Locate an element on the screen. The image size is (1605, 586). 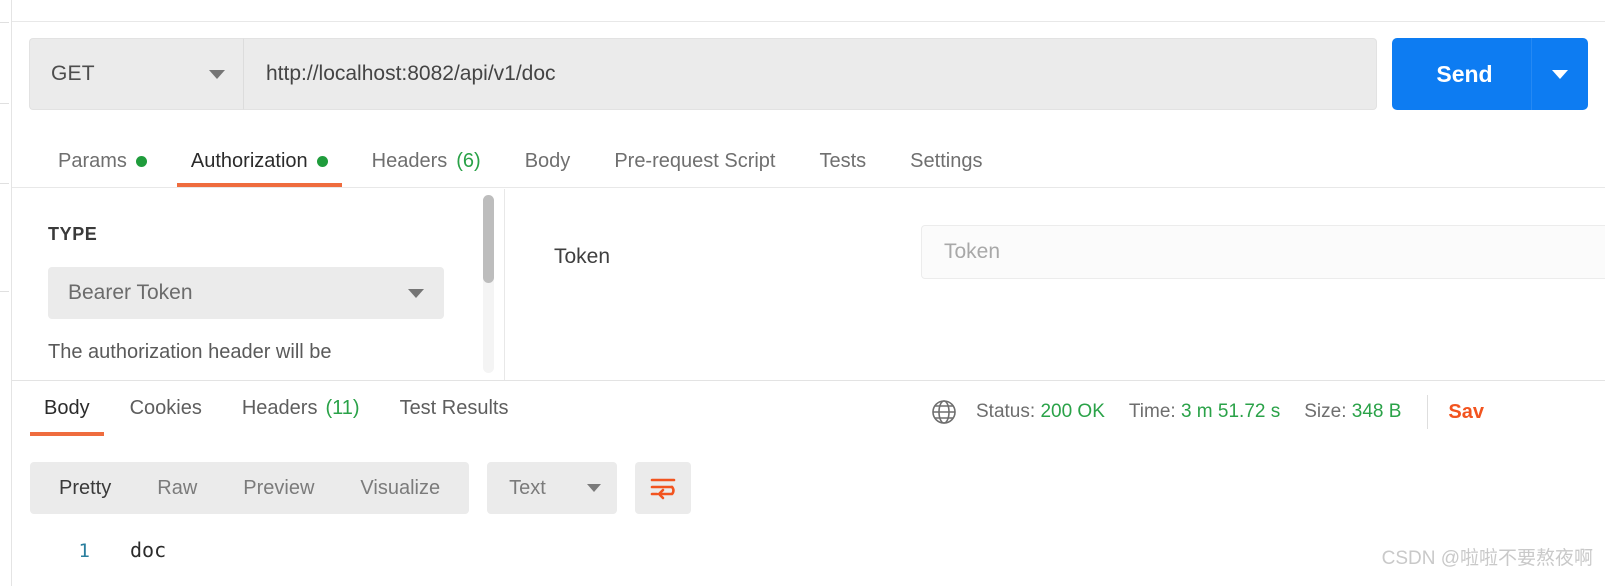
tab-params: Params is located at coordinates (102, 161).